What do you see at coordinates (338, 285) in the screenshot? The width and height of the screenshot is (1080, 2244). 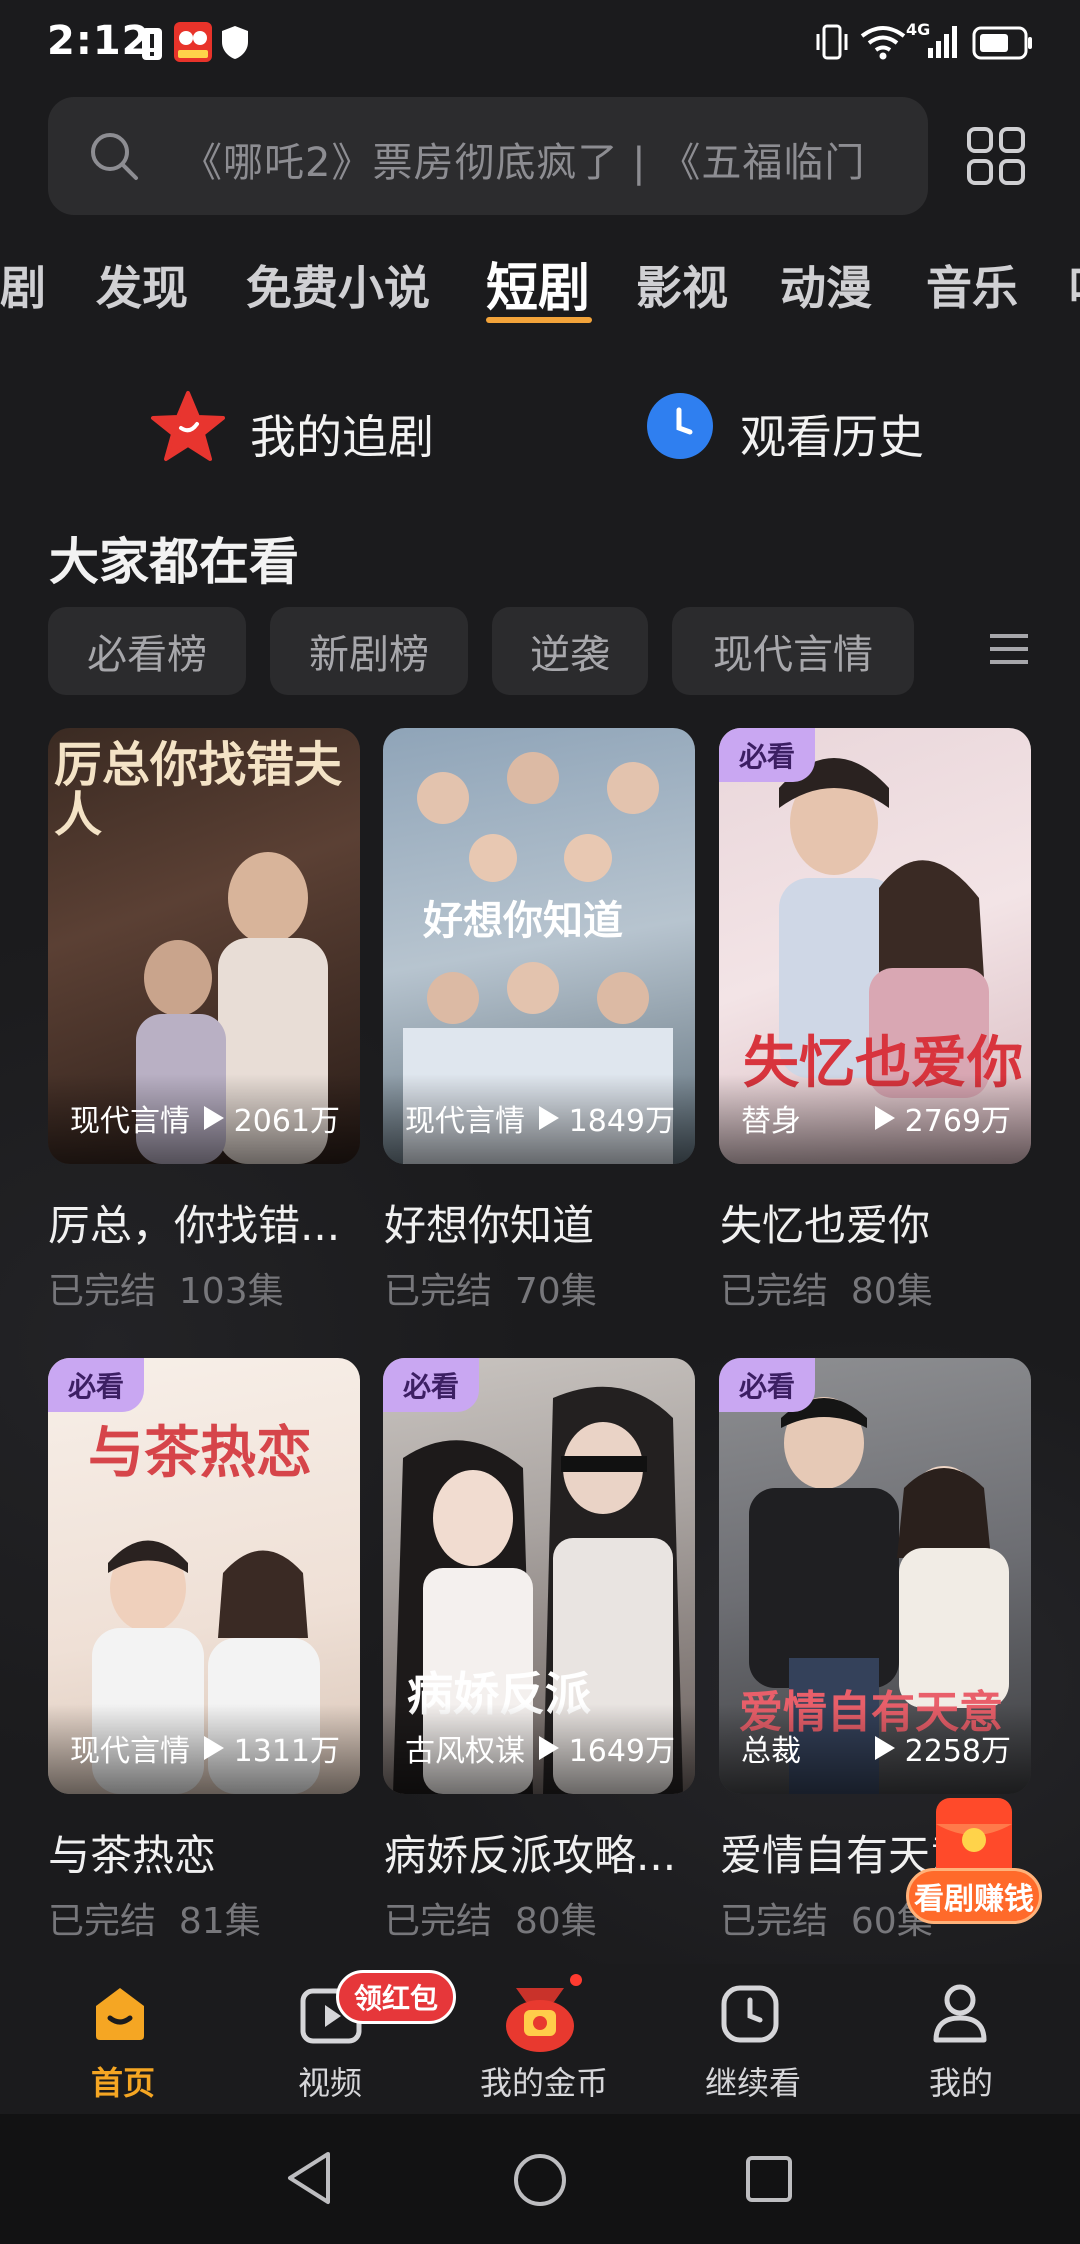 I see `tab-free-novels: 免费小说` at bounding box center [338, 285].